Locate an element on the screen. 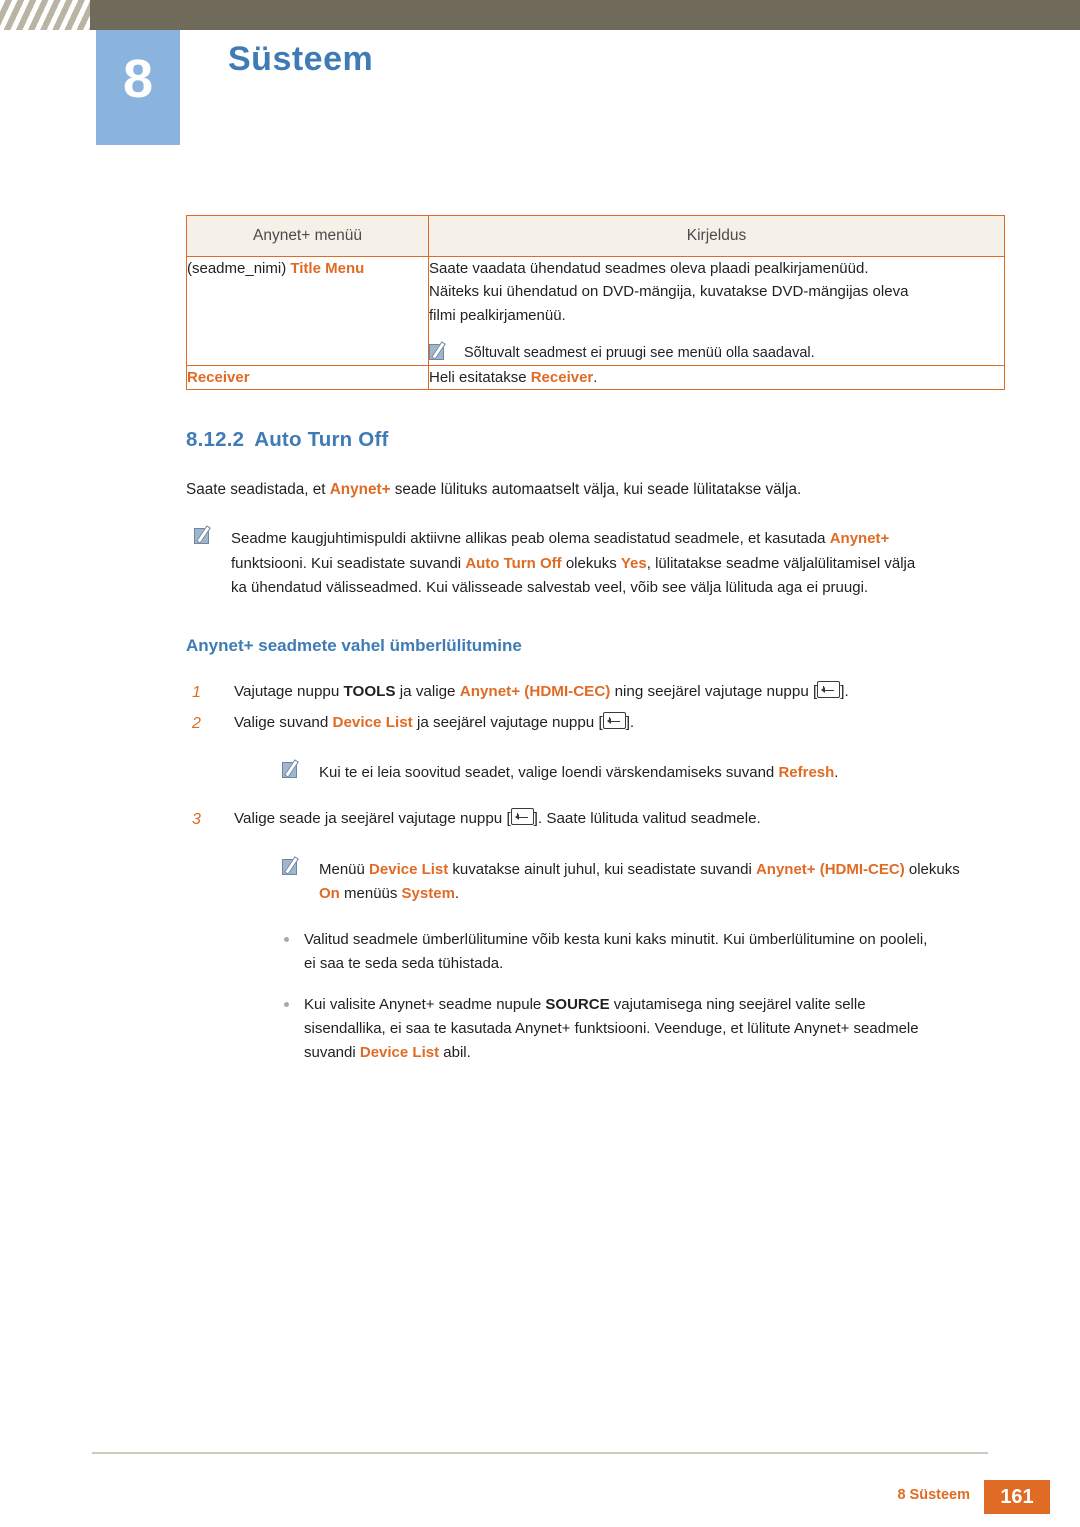 Image resolution: width=1080 pixels, height=1527 pixels. table-cell-description-receiver: Heli esitatakse Receiver. is located at coordinates (716, 377).